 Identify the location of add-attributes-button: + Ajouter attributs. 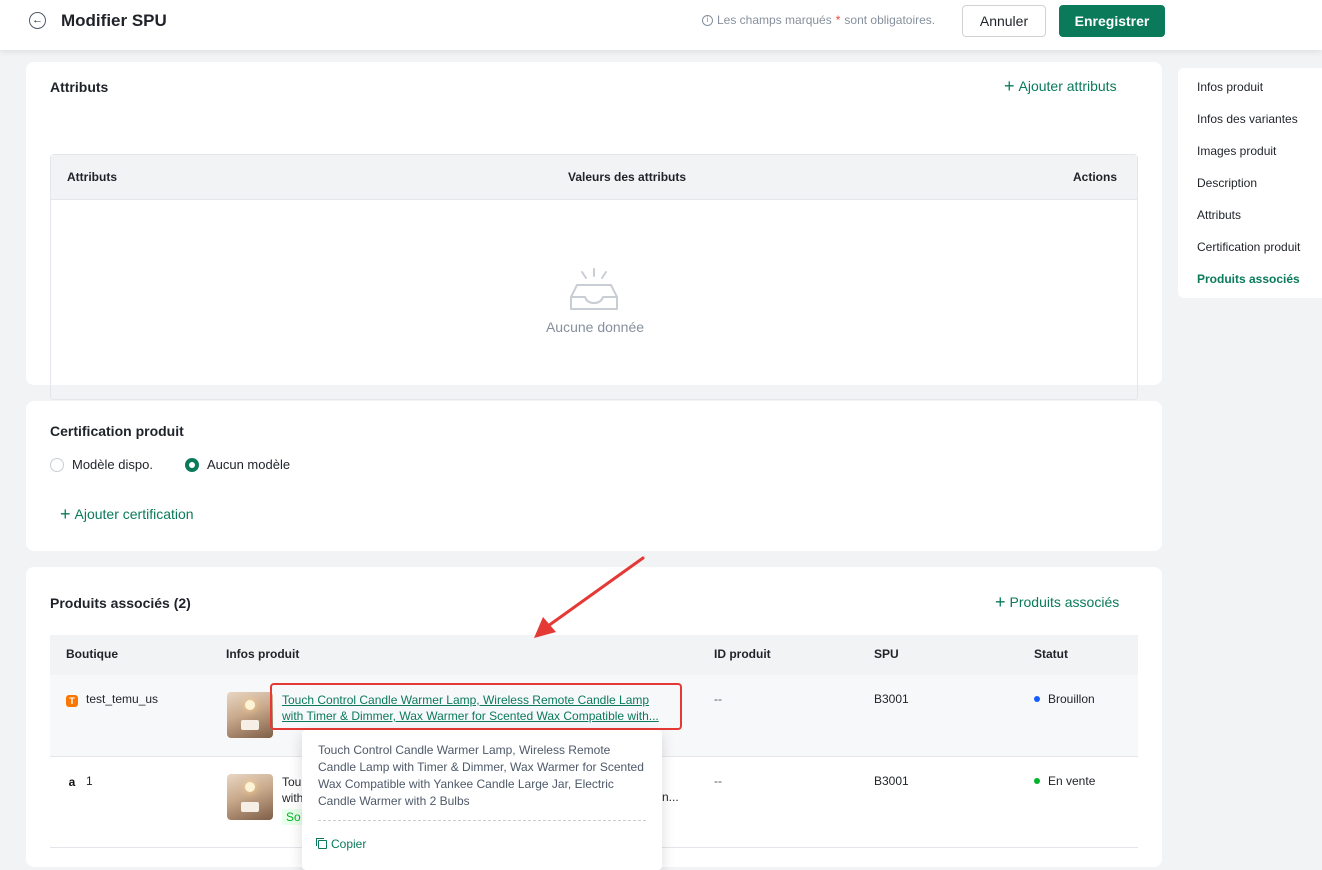
(1060, 86).